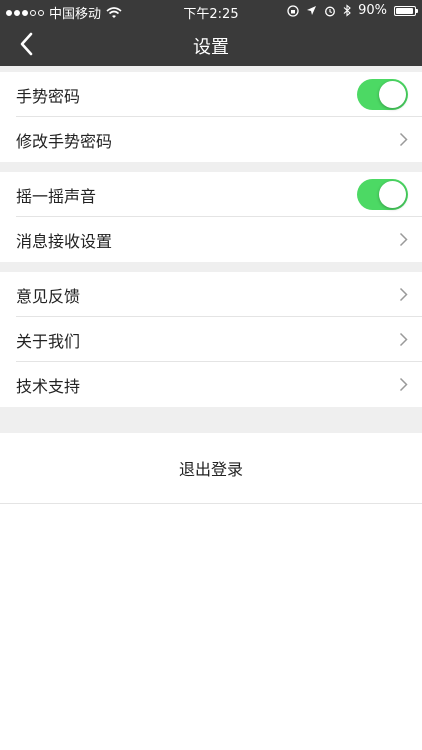  What do you see at coordinates (330, 11) in the screenshot?
I see `alarm-icon` at bounding box center [330, 11].